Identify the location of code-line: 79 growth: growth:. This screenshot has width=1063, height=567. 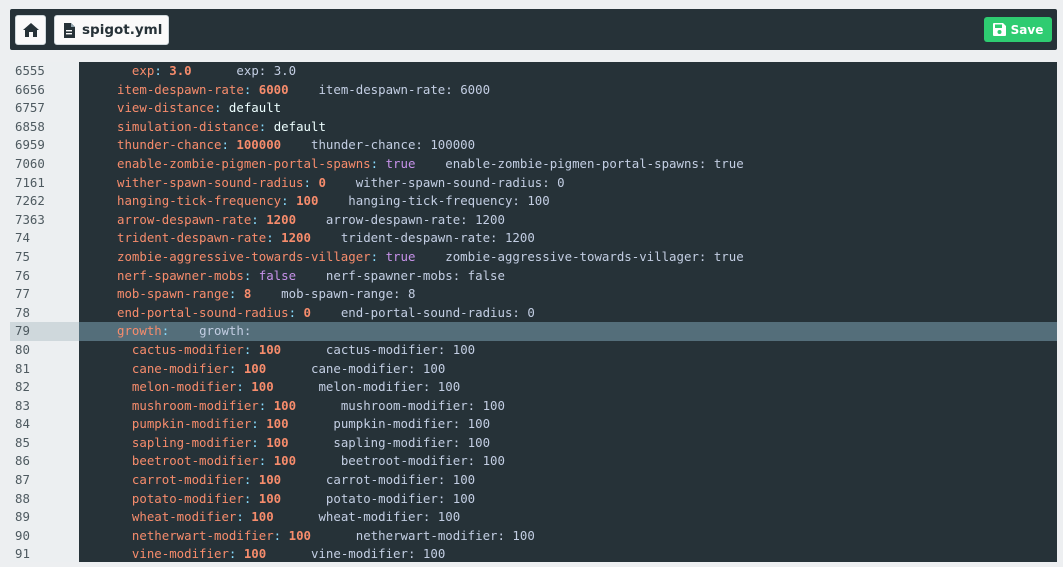
(533, 331).